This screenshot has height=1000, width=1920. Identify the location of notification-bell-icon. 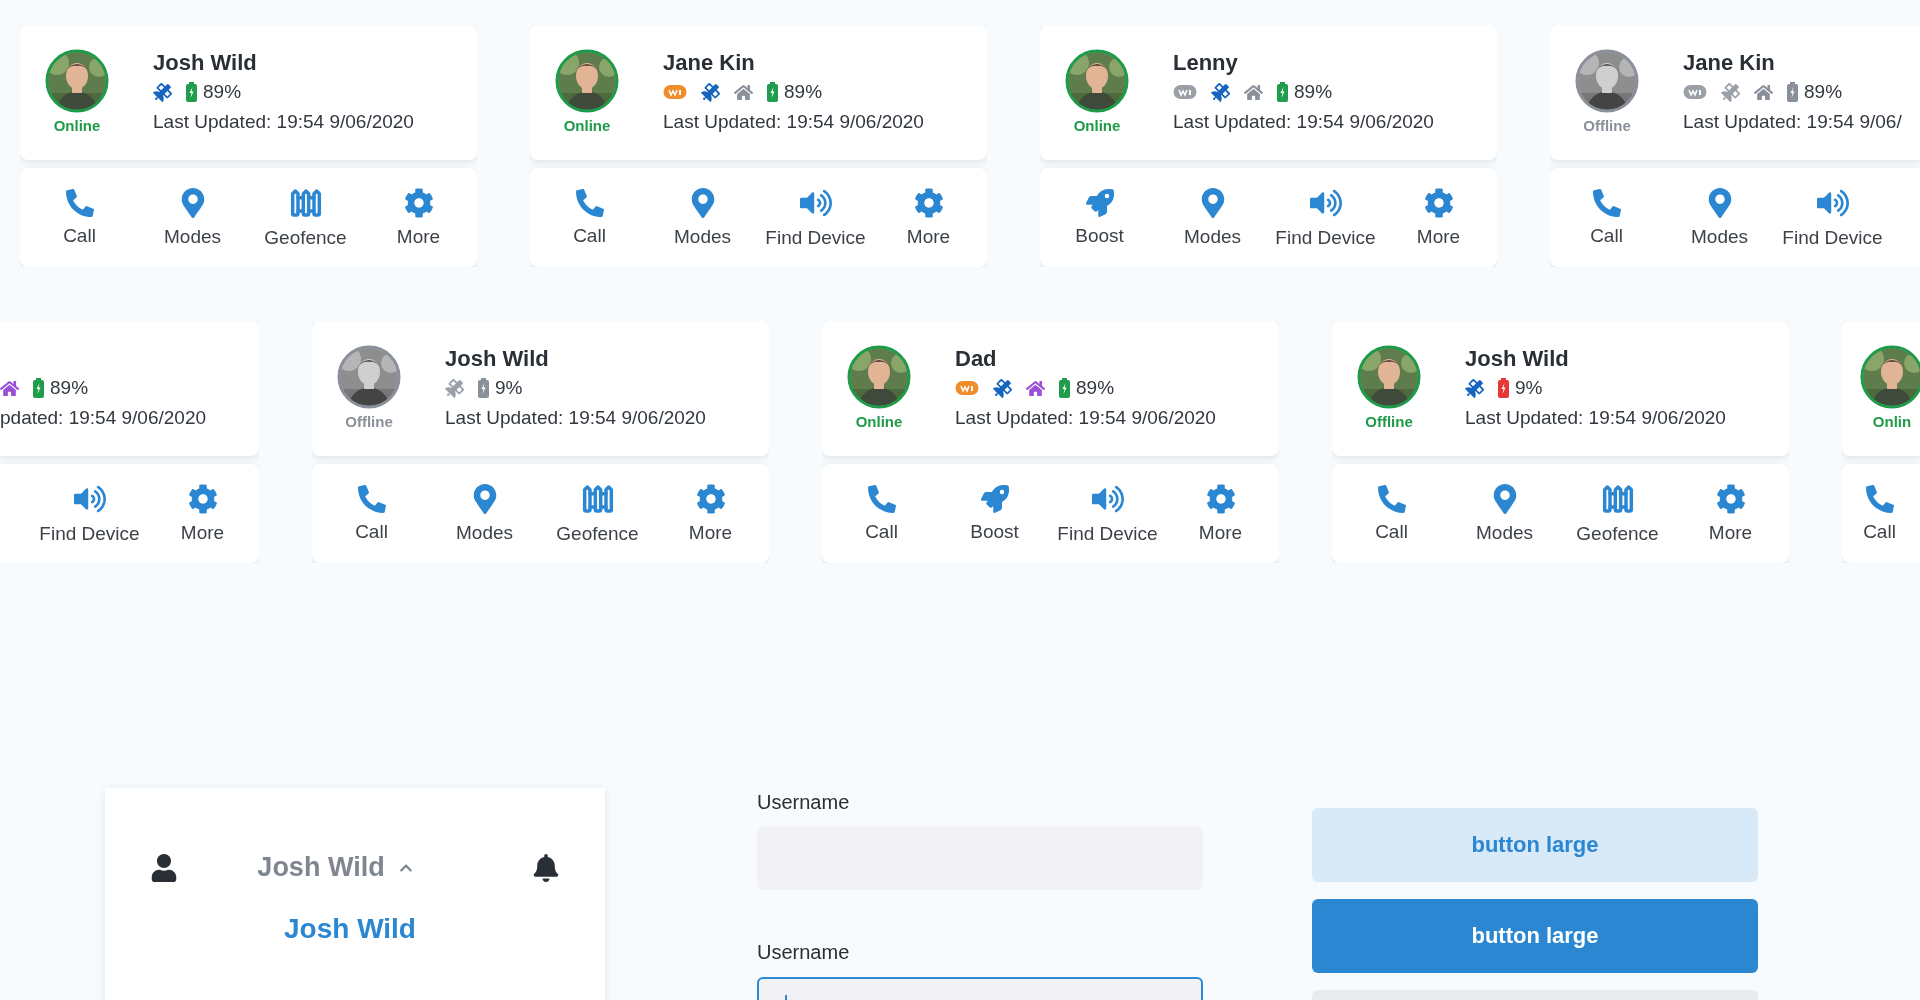
(546, 867).